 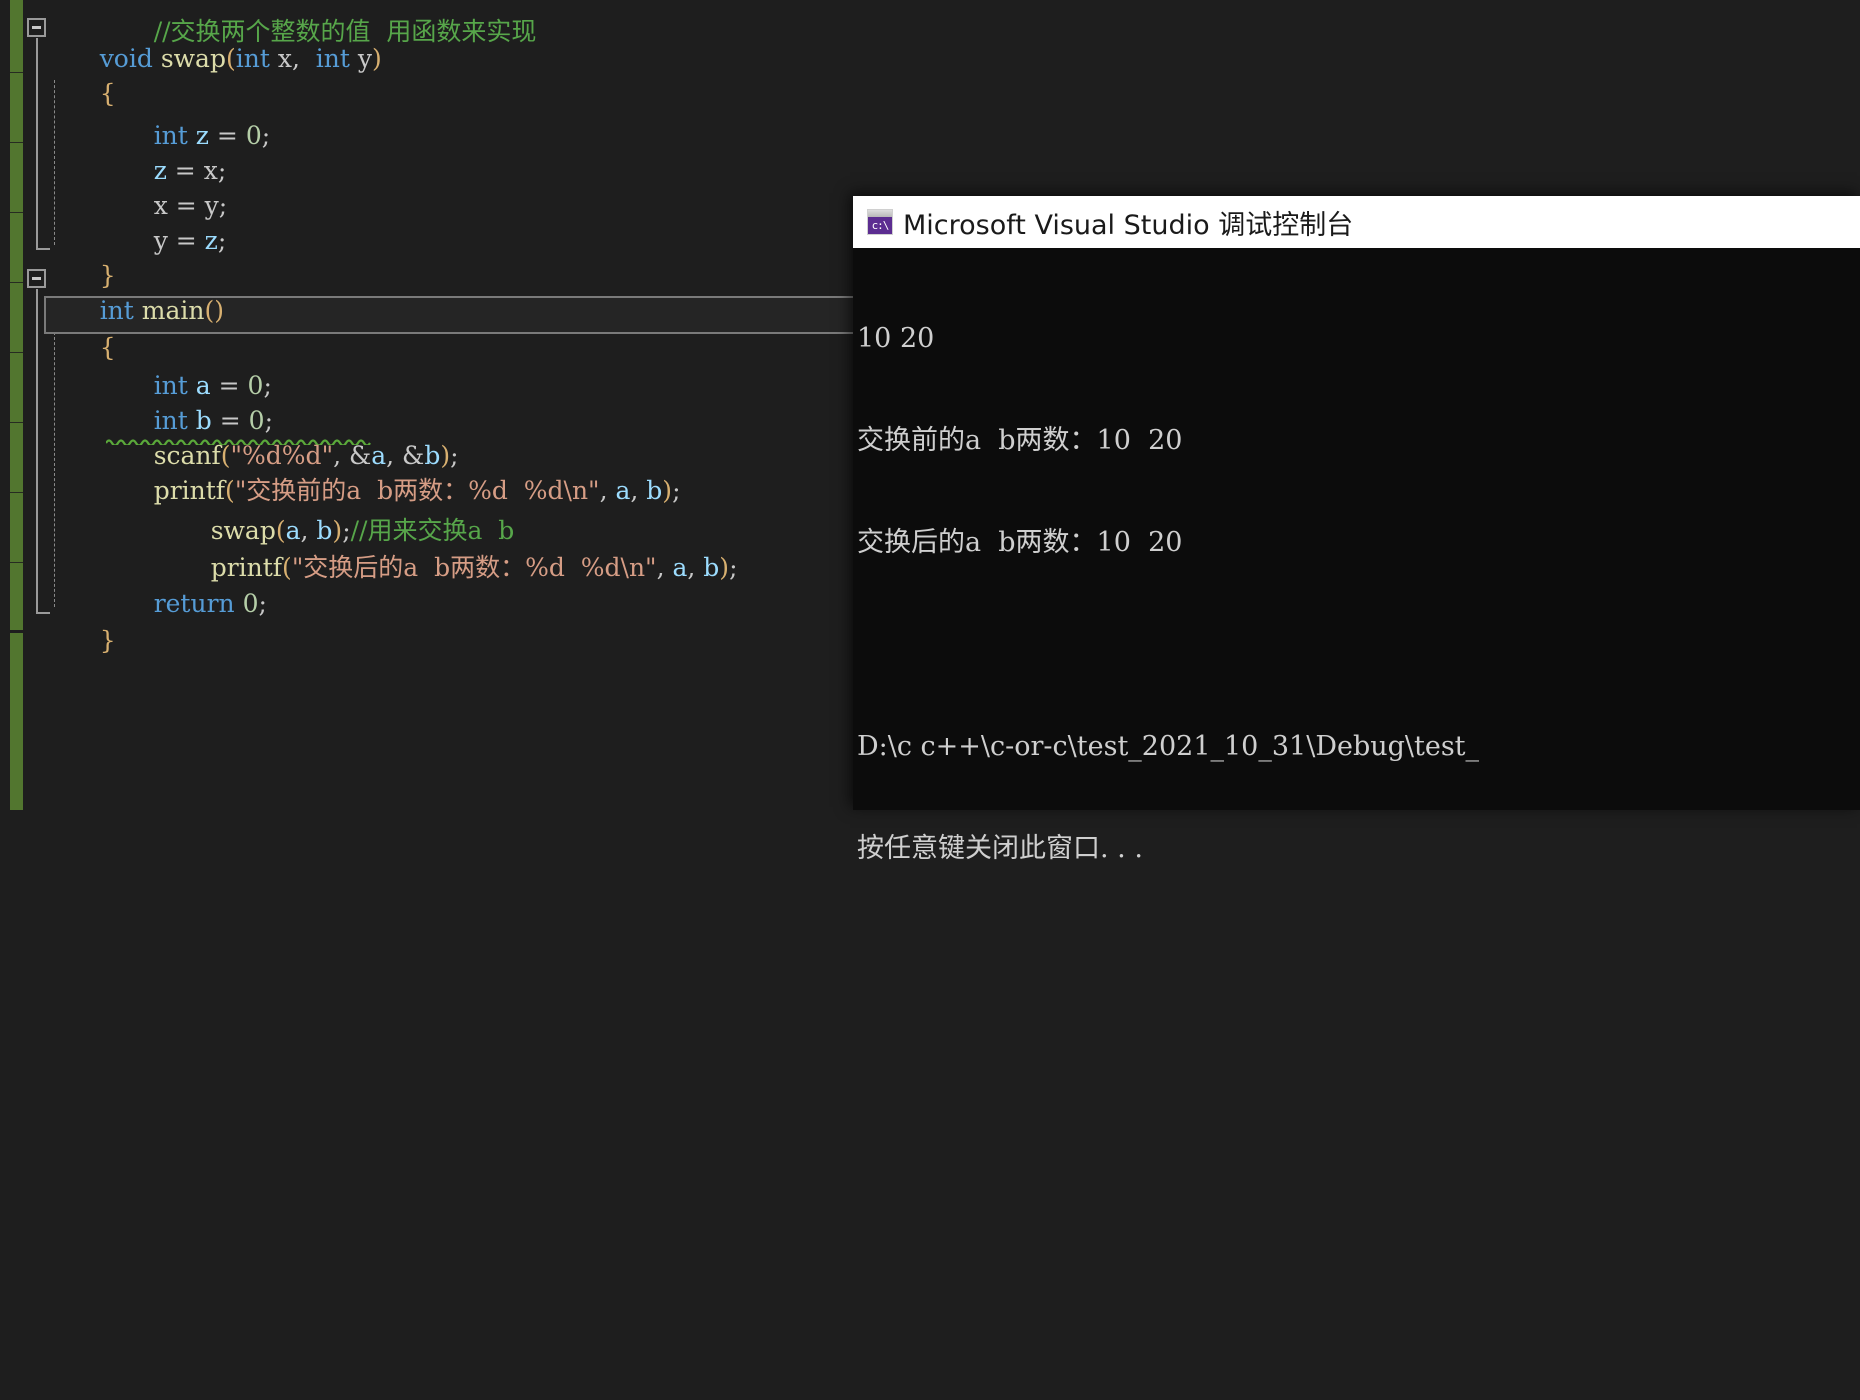 What do you see at coordinates (983, 186) in the screenshot?
I see `code-line-x-assign-y: x = y;` at bounding box center [983, 186].